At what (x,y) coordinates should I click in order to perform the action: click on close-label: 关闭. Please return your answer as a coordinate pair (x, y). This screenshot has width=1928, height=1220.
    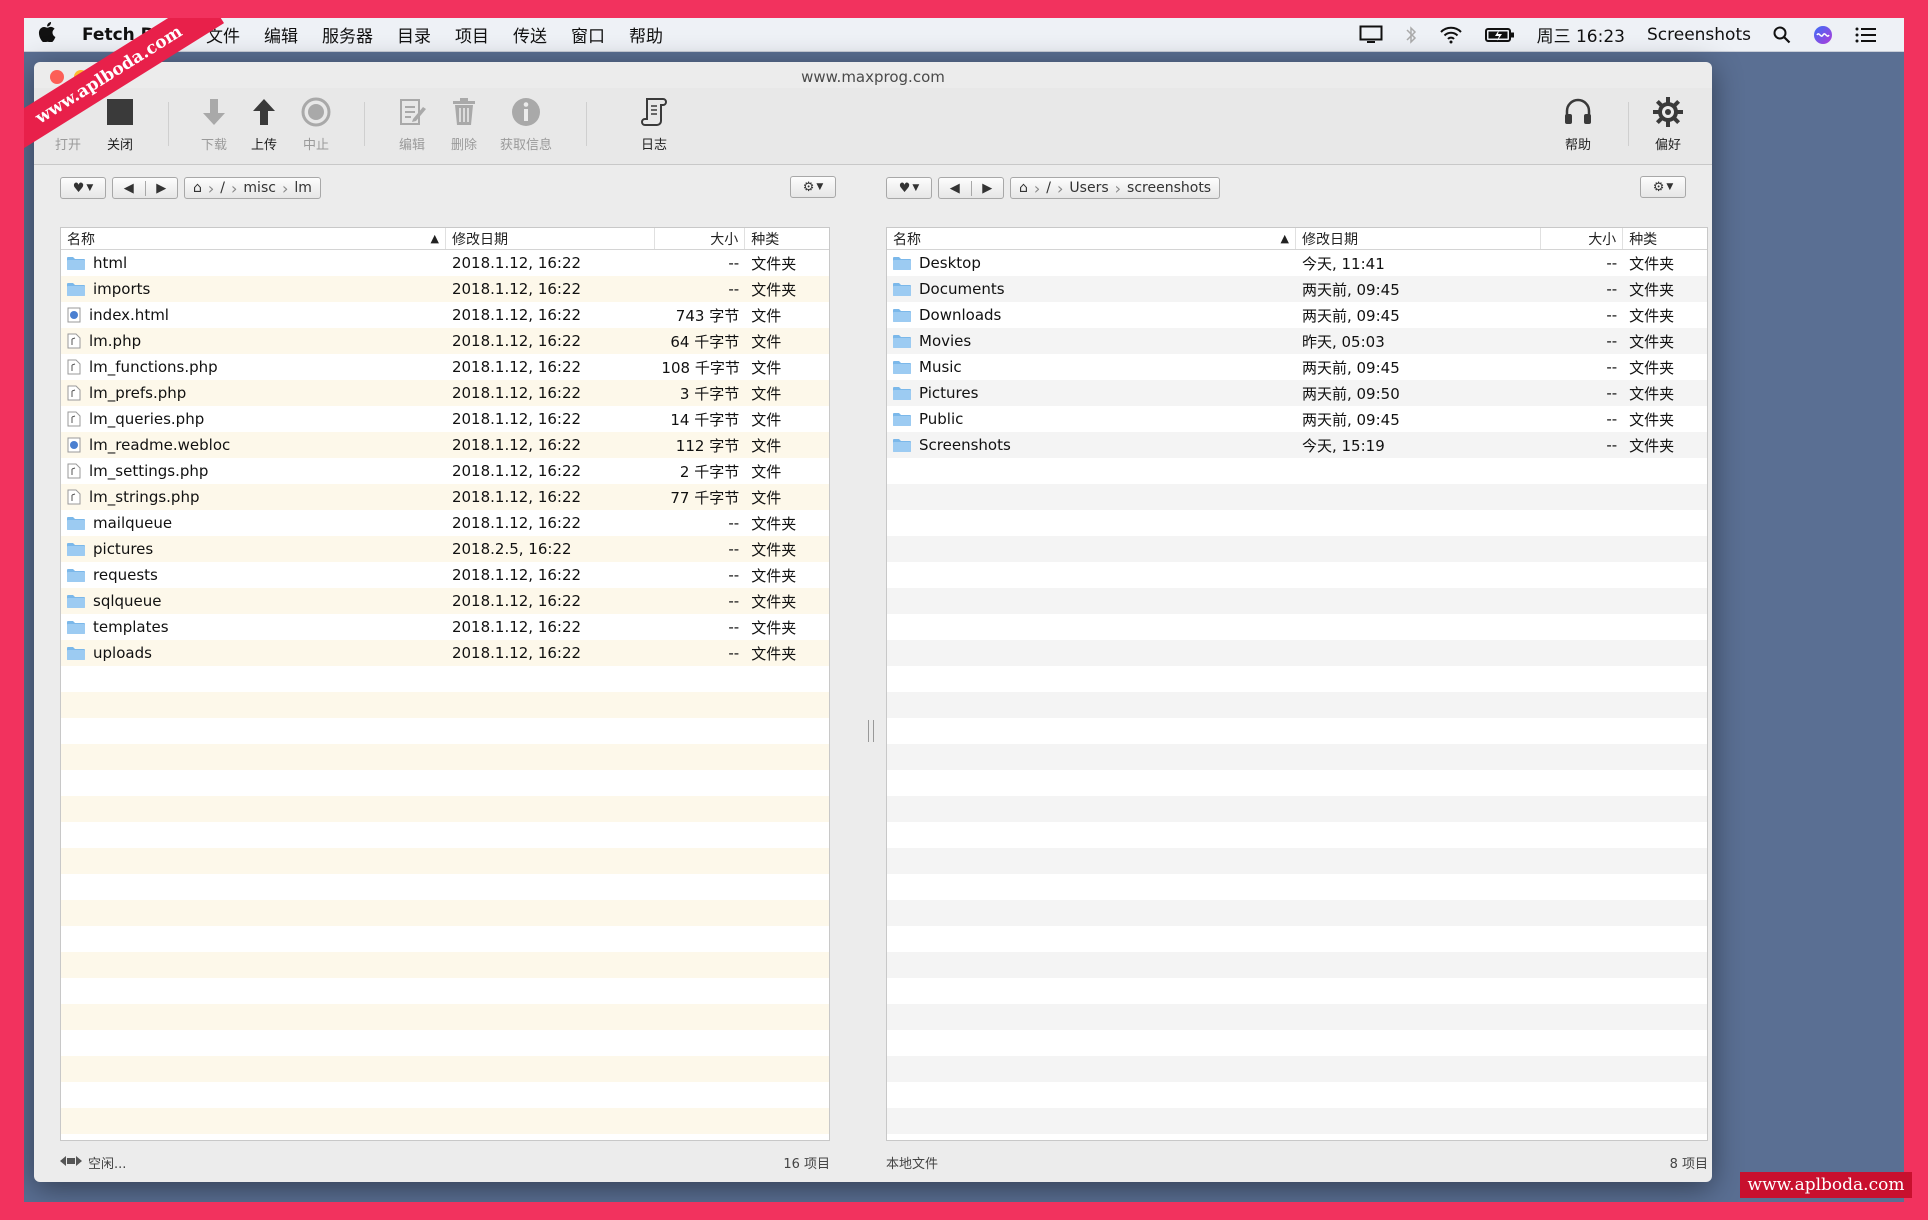
    Looking at the image, I should click on (119, 145).